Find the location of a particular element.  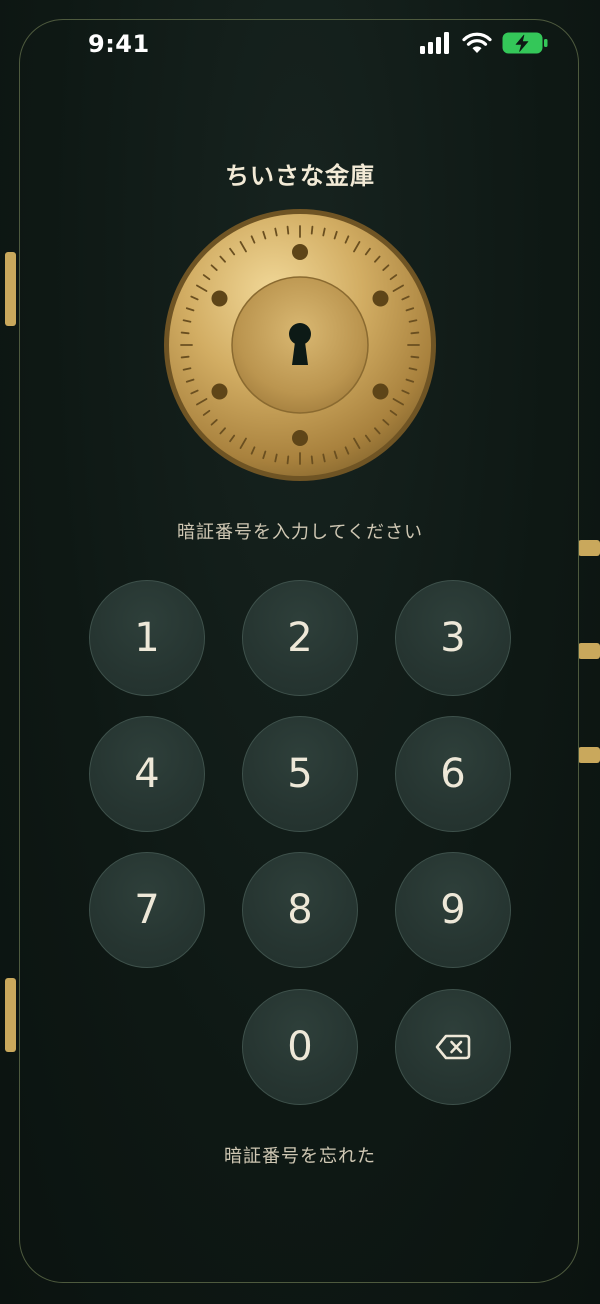

status-icons is located at coordinates (484, 43).